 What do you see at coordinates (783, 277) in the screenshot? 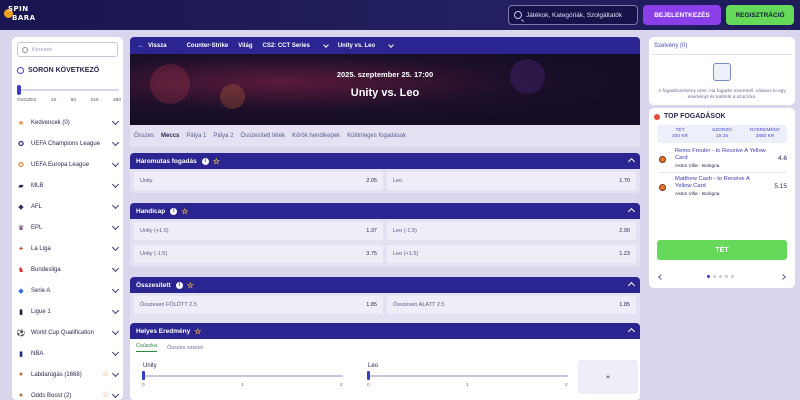
I see `chevron-right-icon` at bounding box center [783, 277].